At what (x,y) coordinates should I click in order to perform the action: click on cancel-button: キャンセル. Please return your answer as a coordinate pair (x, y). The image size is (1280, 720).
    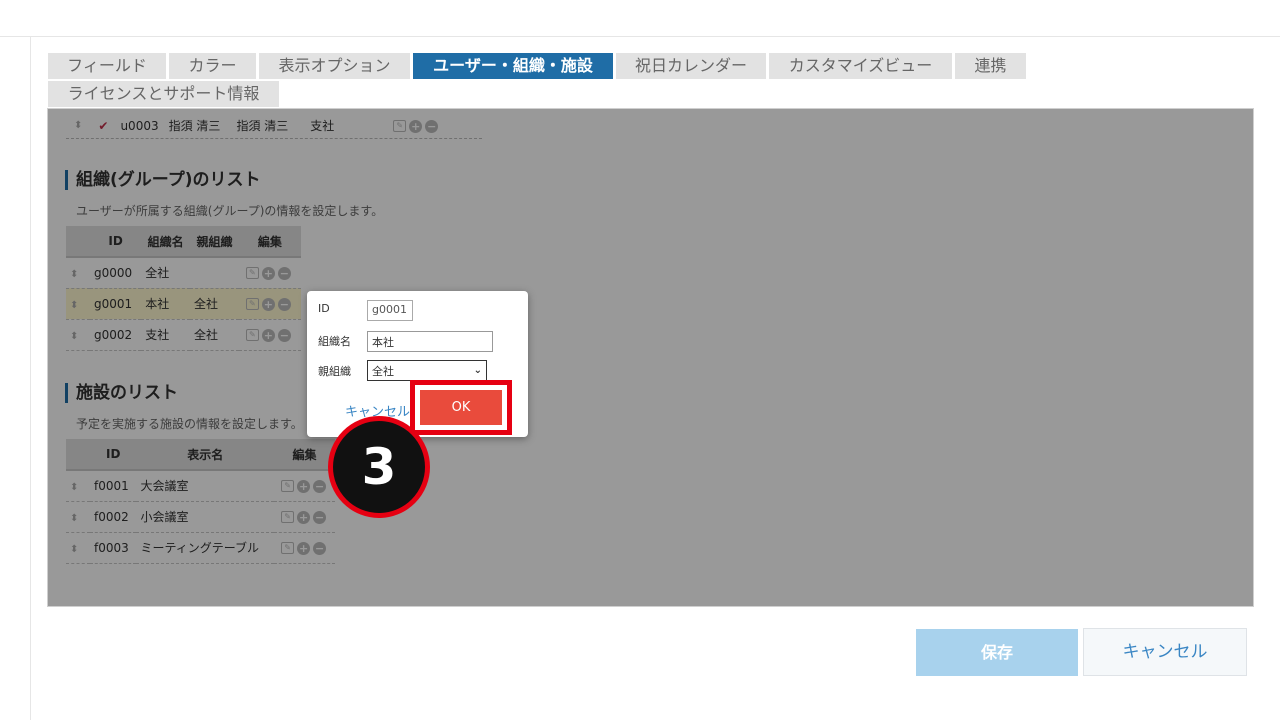
    Looking at the image, I should click on (1165, 652).